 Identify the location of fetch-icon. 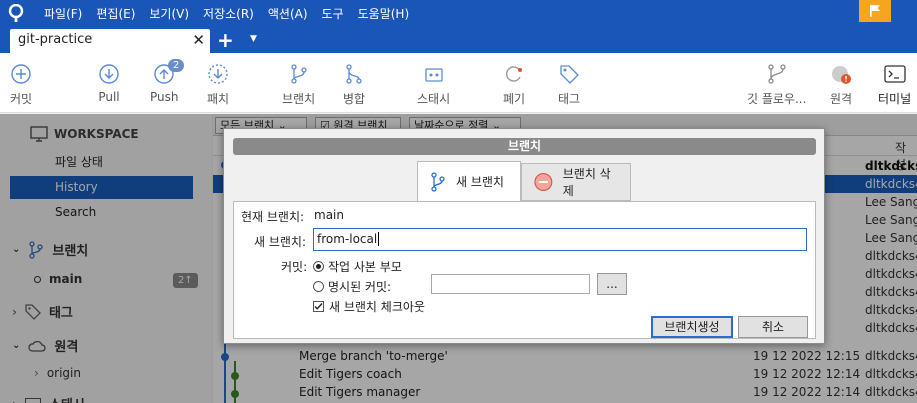
(218, 74).